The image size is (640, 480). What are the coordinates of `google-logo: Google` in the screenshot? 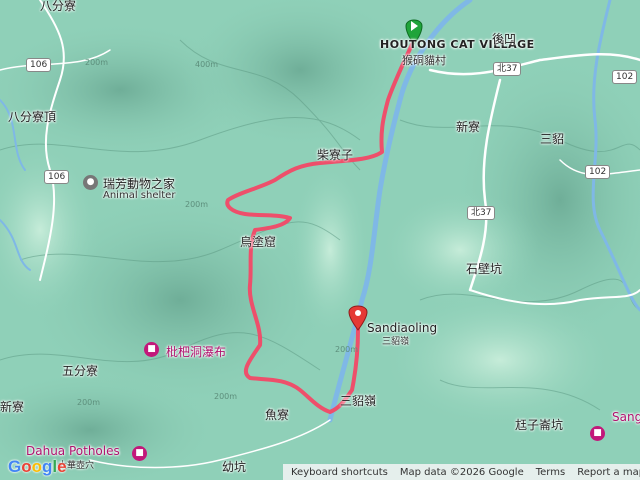 It's located at (37, 467).